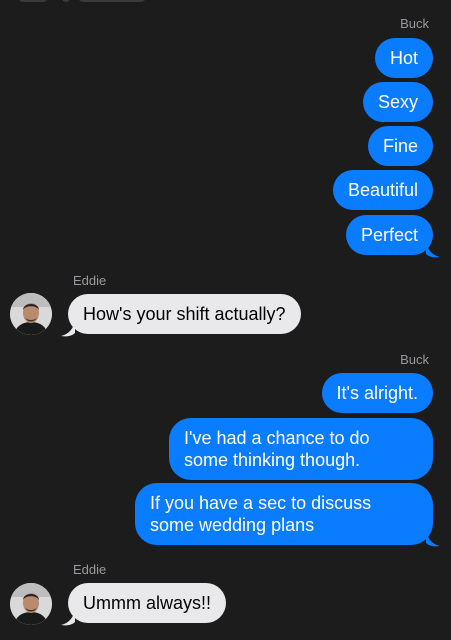  What do you see at coordinates (403, 58) in the screenshot?
I see `message-bubble-outgoing: Hot` at bounding box center [403, 58].